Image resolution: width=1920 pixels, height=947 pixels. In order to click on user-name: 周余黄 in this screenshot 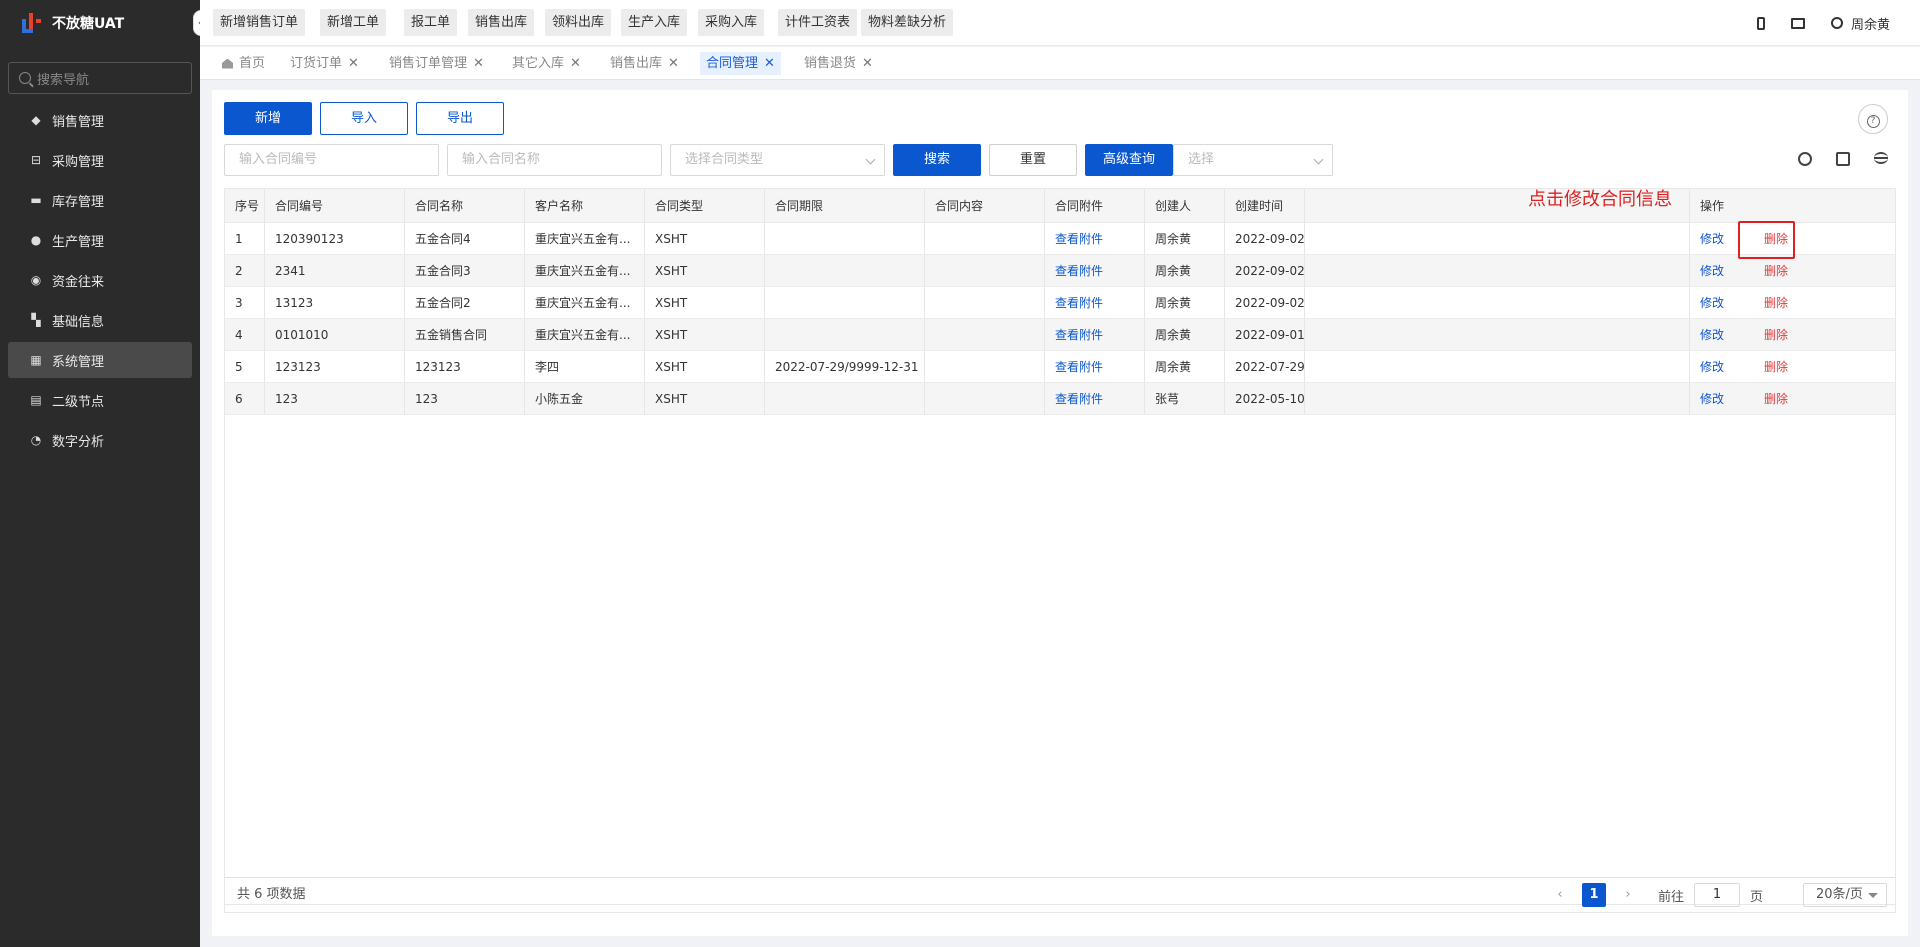, I will do `click(1870, 25)`.